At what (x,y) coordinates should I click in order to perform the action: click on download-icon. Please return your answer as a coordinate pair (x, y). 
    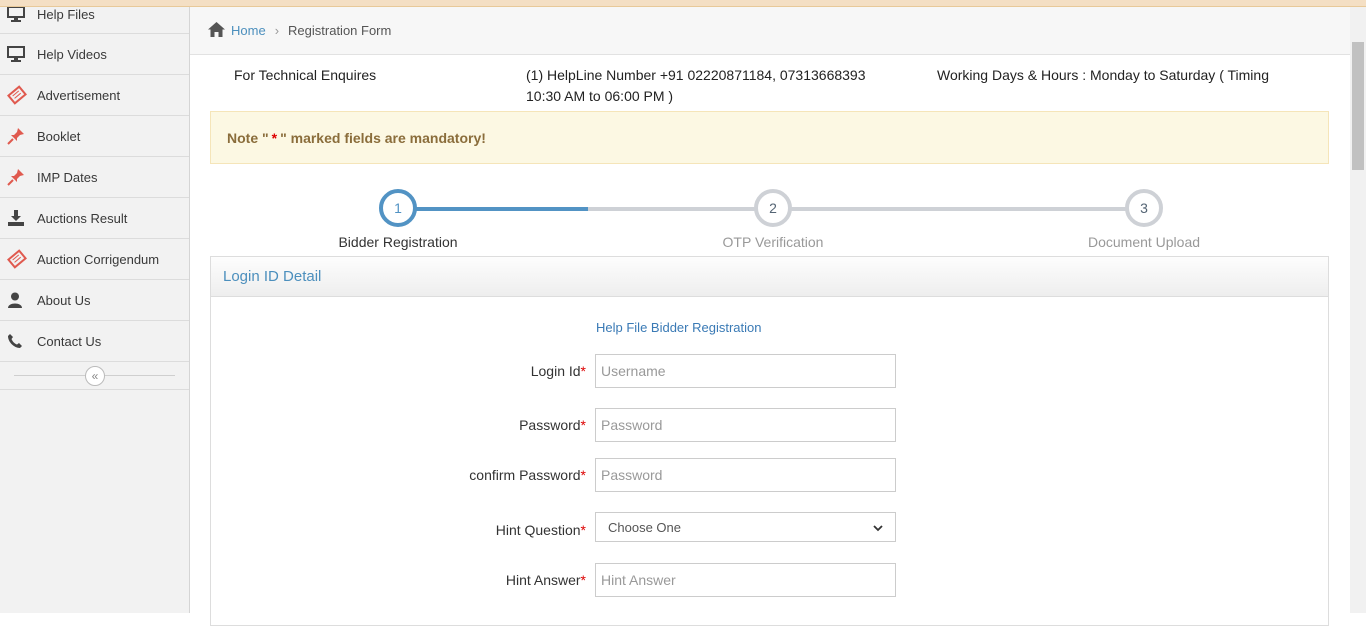
    Looking at the image, I should click on (22, 218).